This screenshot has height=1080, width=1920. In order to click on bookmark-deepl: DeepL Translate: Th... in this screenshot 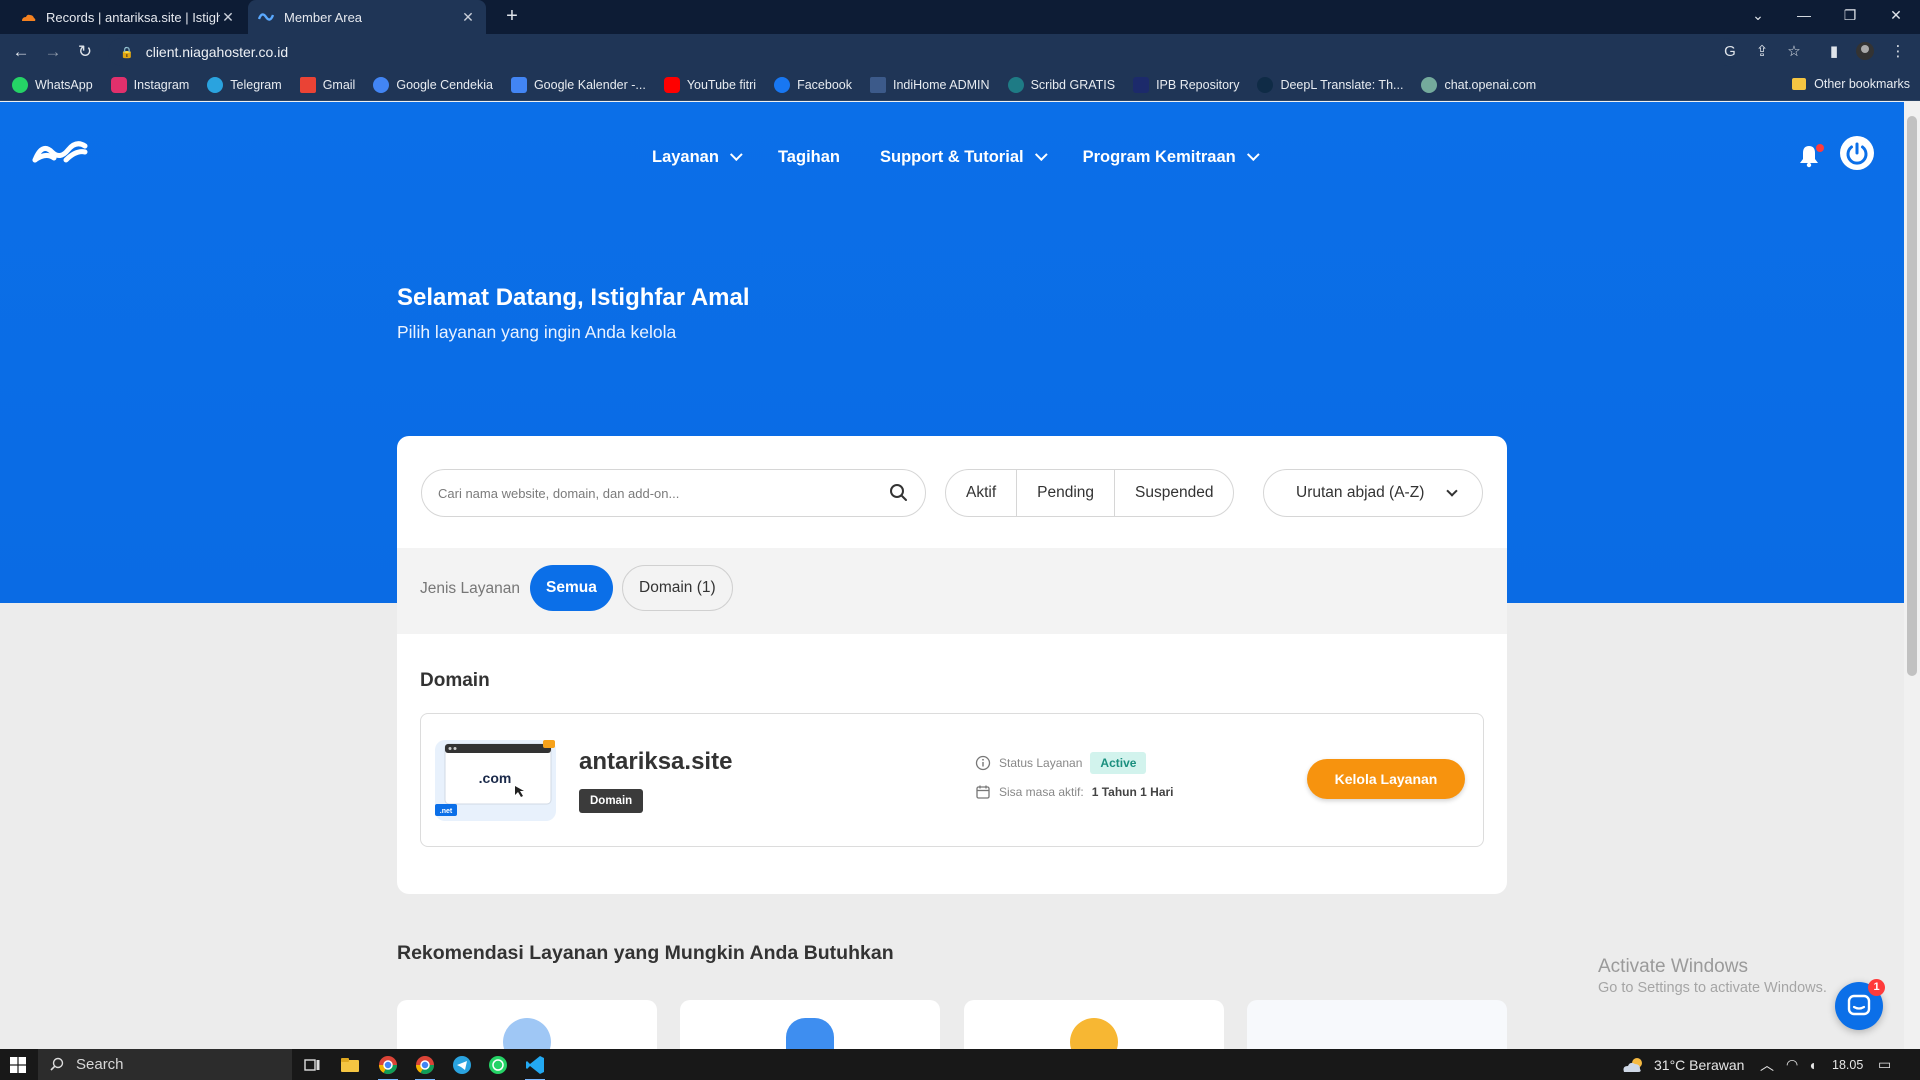, I will do `click(1330, 85)`.